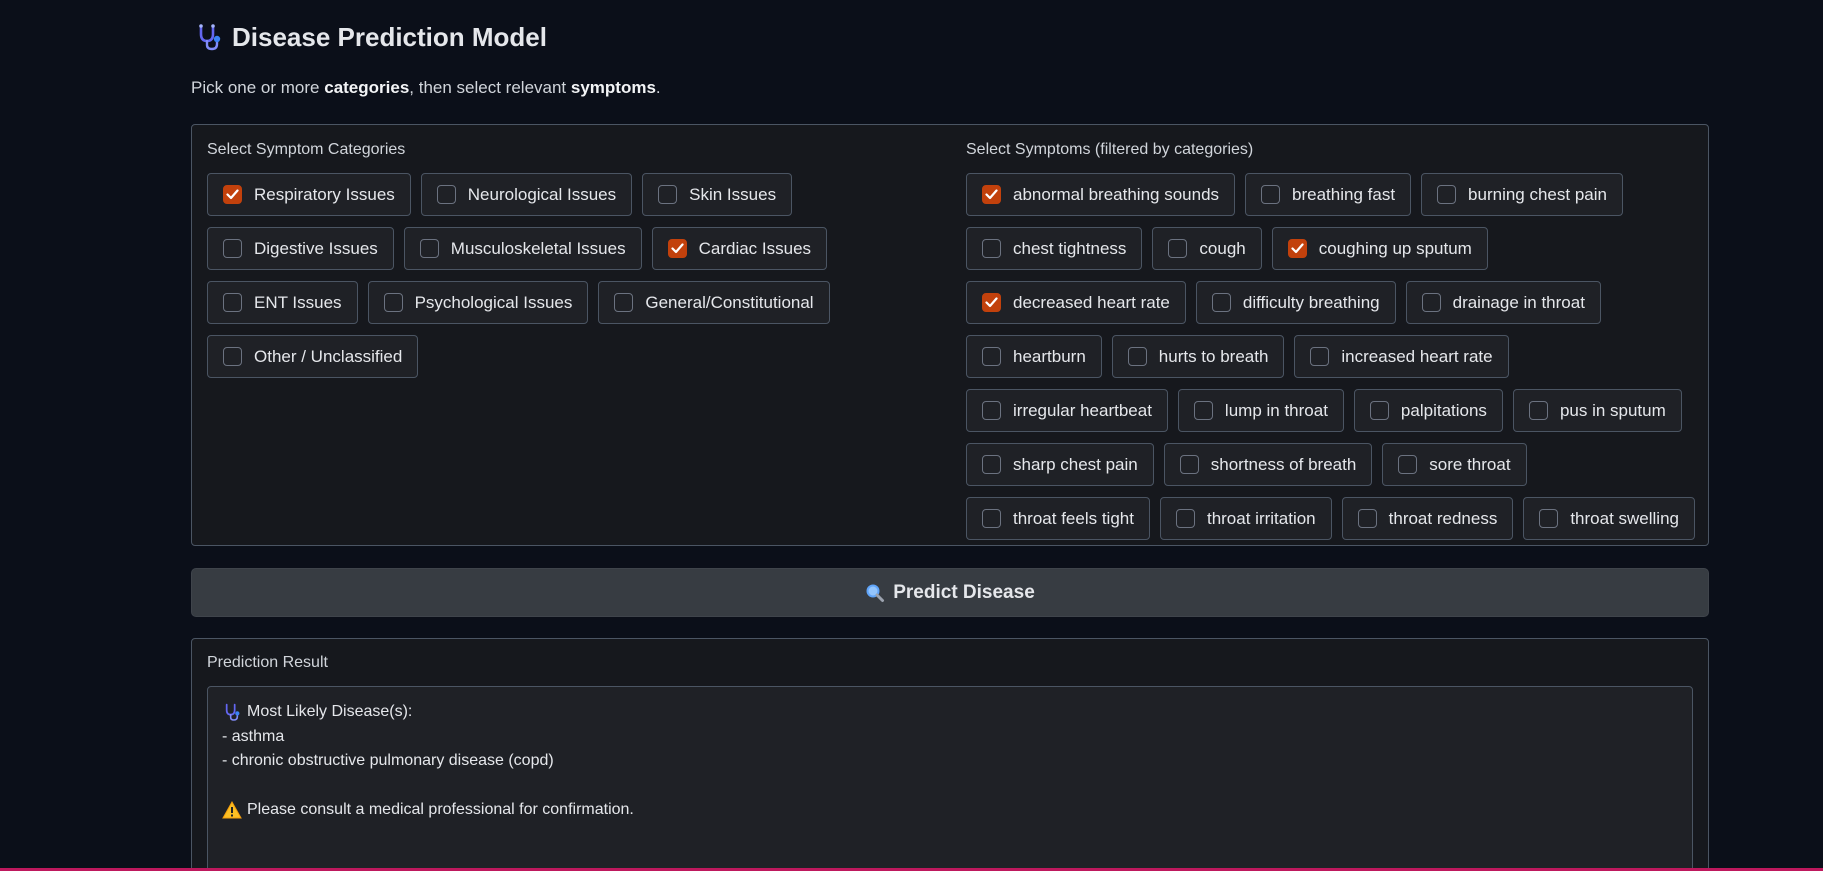  Describe the element at coordinates (1073, 518) in the screenshot. I see `symptom-option-label: throat feels tight` at that location.